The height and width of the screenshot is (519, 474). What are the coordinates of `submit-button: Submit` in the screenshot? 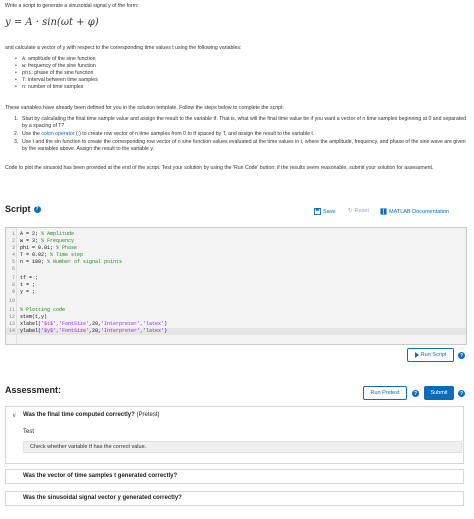 It's located at (439, 393).